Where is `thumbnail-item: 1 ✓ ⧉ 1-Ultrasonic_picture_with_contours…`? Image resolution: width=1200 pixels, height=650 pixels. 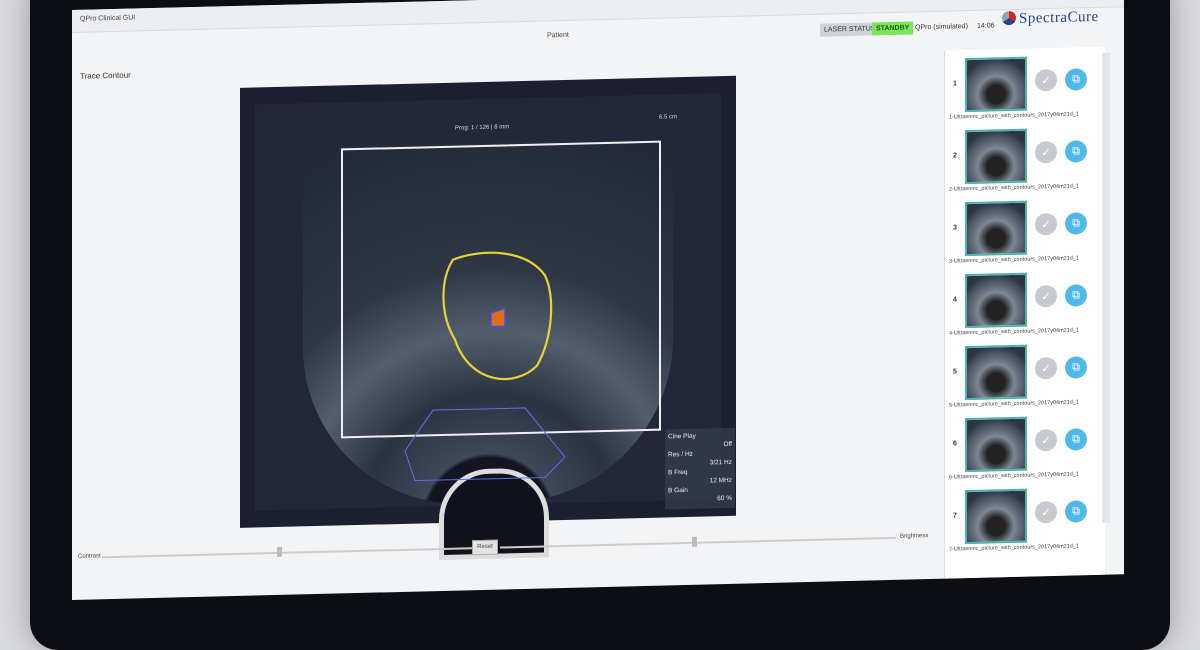
thumbnail-item: 1 ✓ ⧉ 1-Ultrasonic_picture_with_contours… is located at coordinates (1025, 91).